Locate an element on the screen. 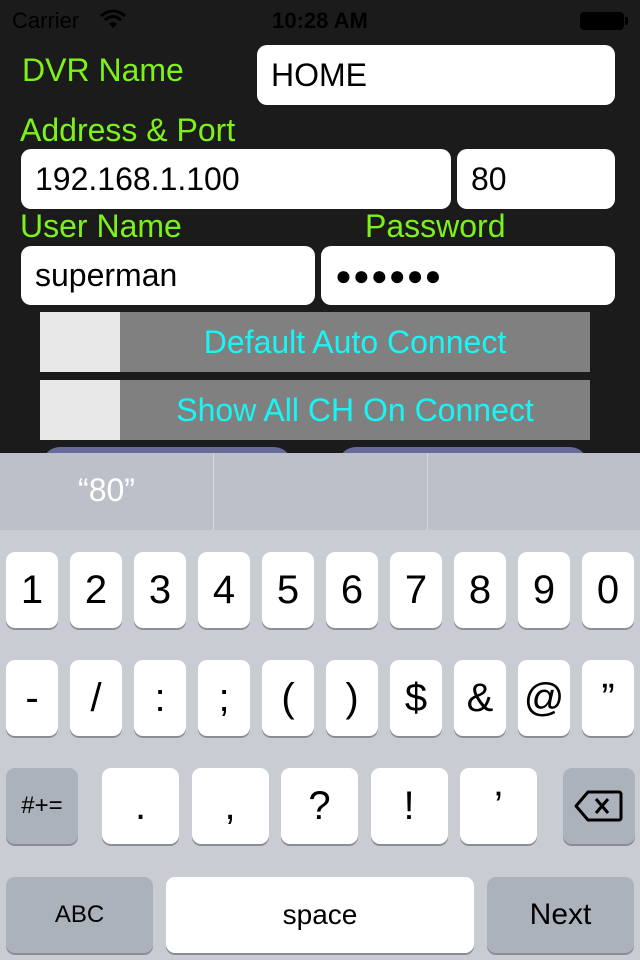 The width and height of the screenshot is (640, 960). key-row1-3: 4 is located at coordinates (224, 590).